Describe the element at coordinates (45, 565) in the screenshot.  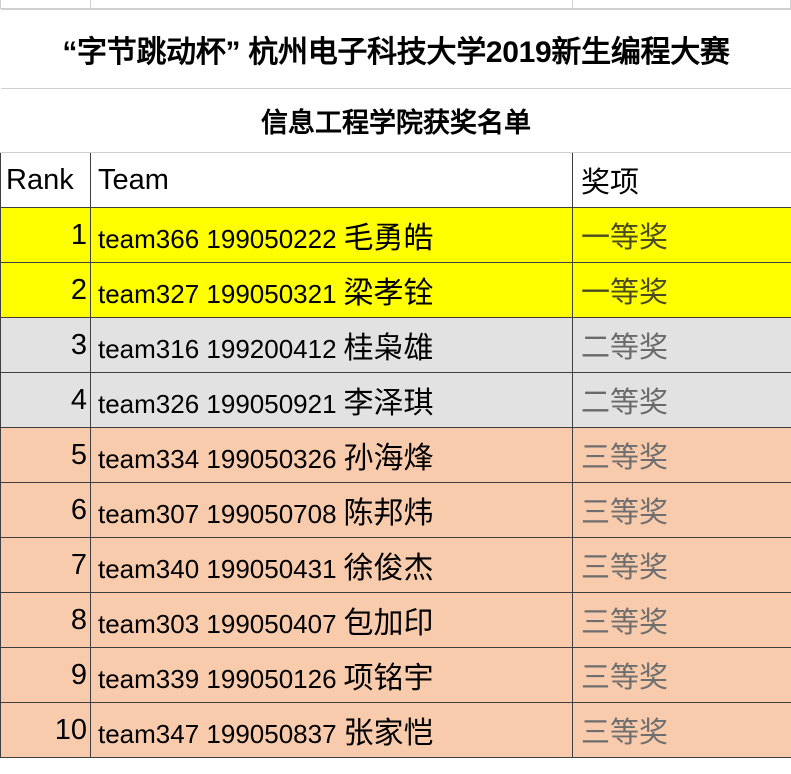
I see `cell-rank: 7` at that location.